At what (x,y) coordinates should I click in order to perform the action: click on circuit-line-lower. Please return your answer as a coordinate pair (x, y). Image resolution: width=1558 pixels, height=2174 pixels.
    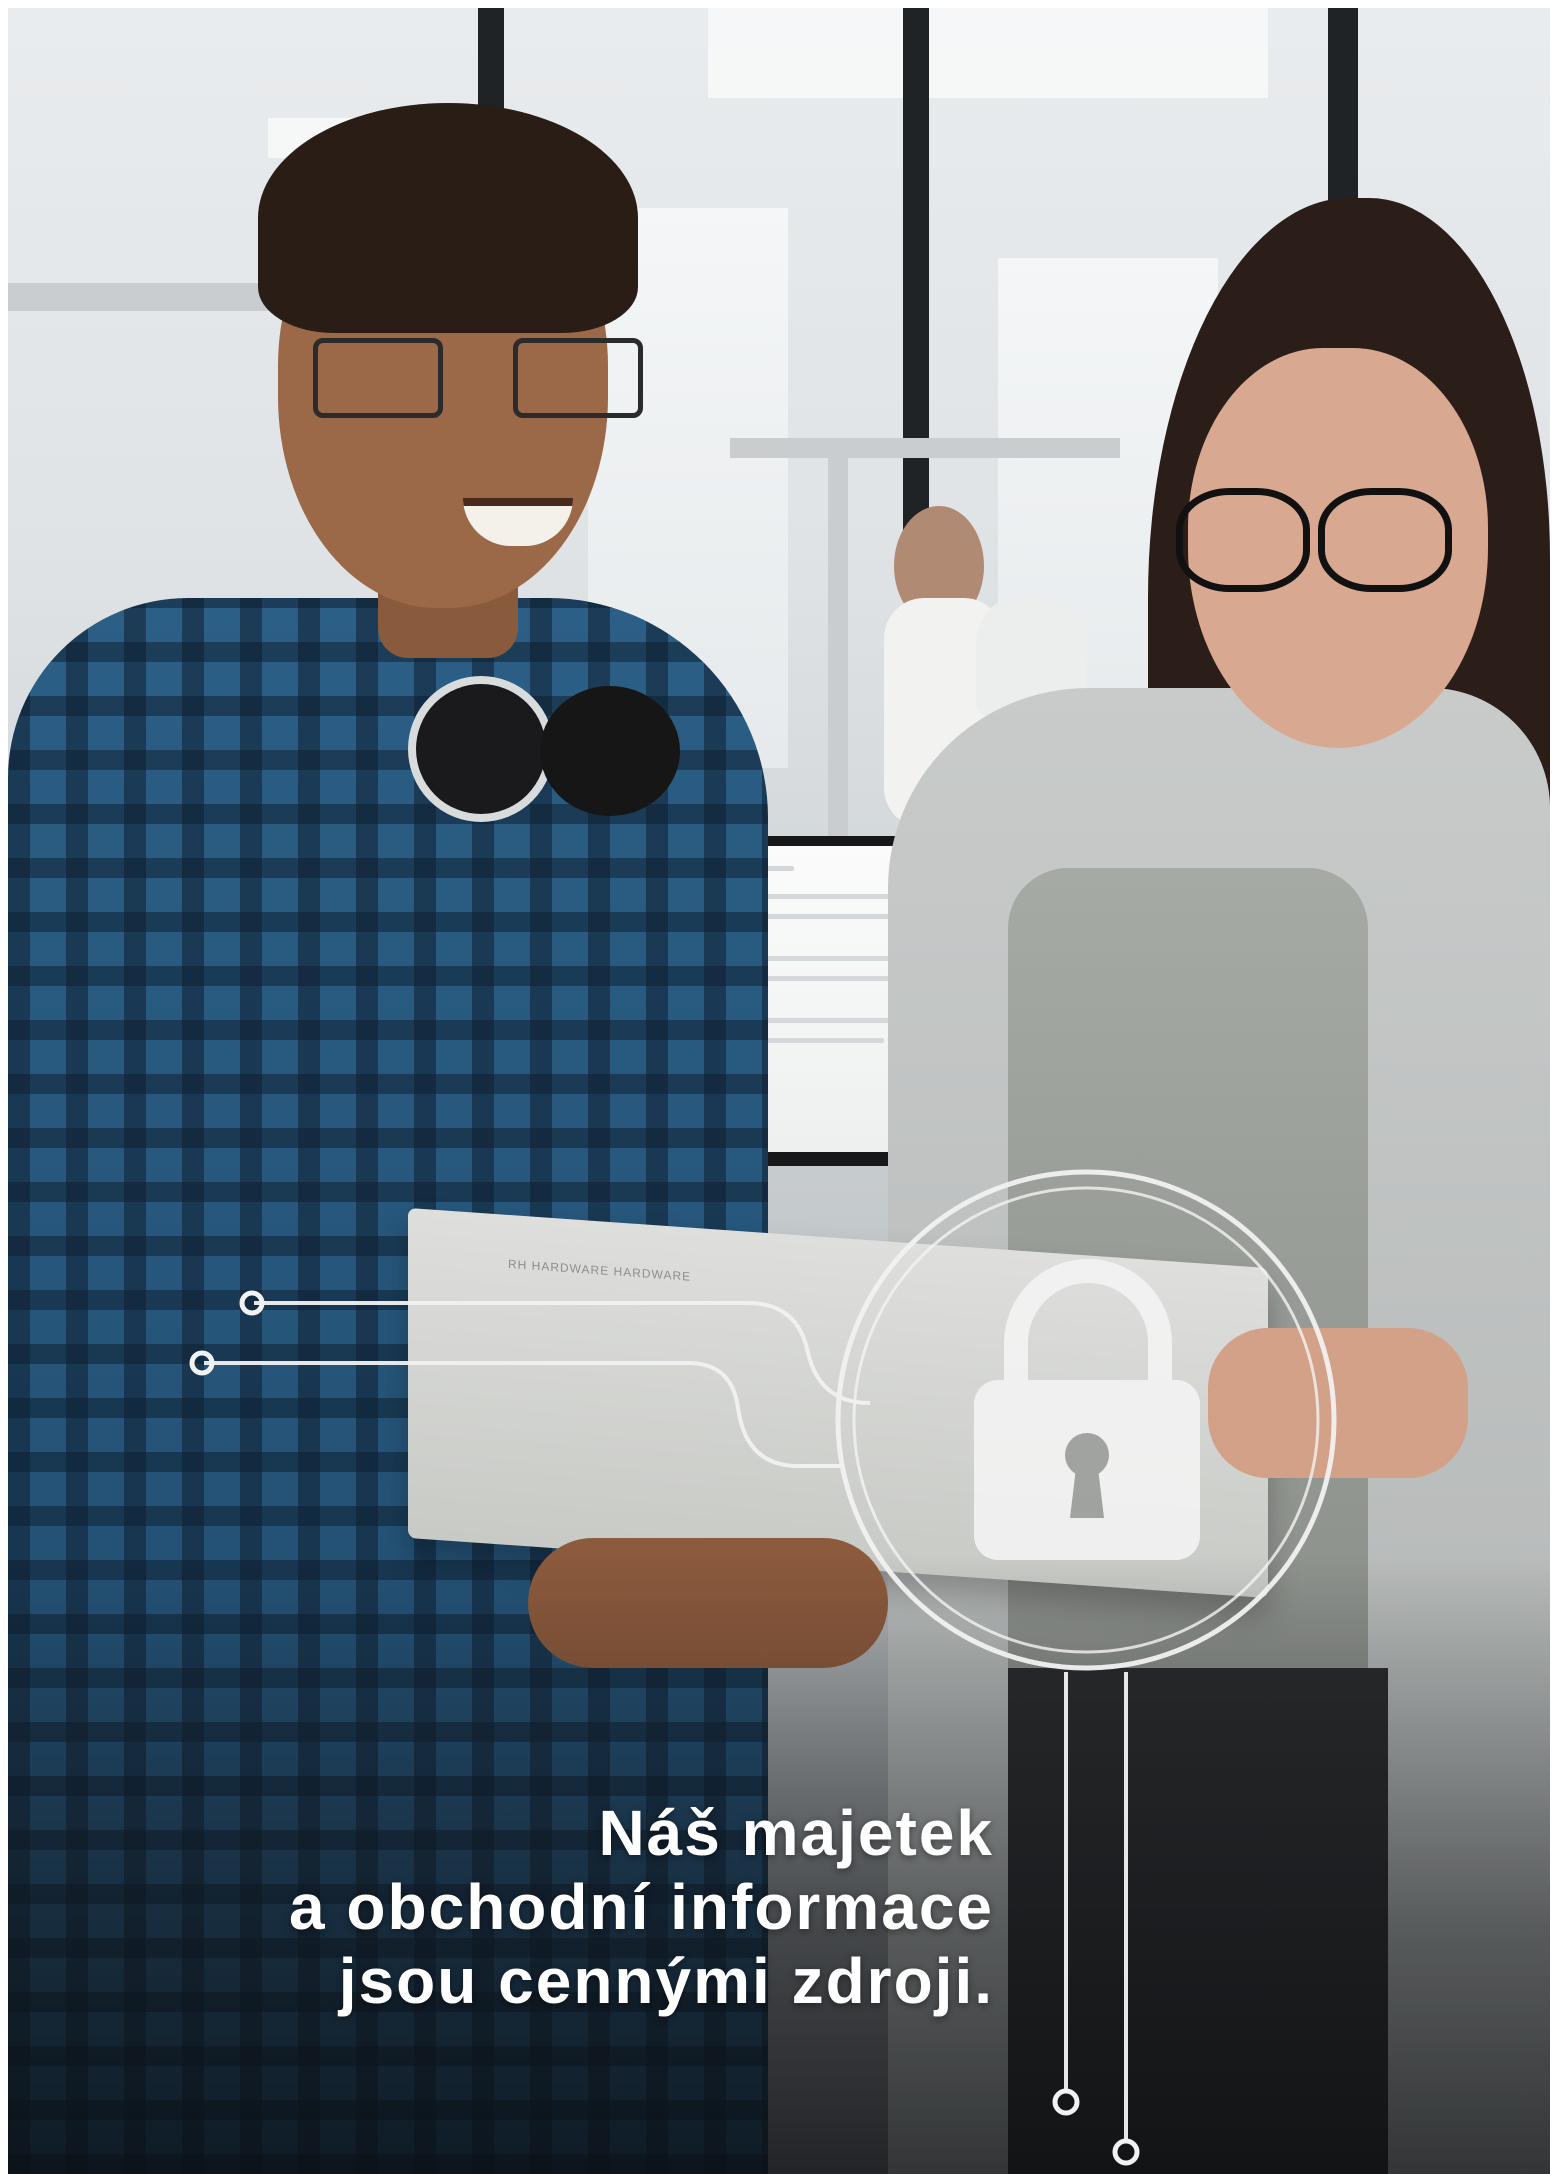
    Looking at the image, I should click on (522, 1414).